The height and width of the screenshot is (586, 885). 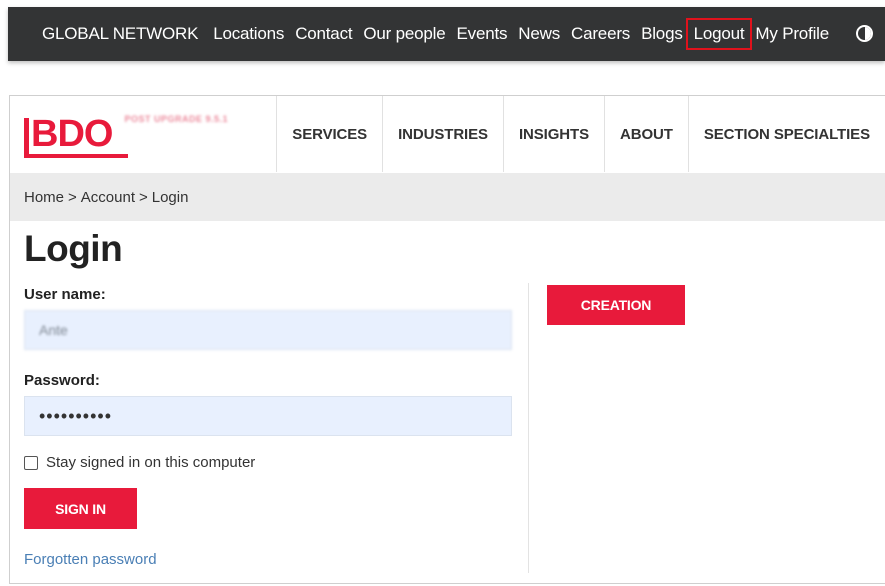 I want to click on our-people-link: Our people, so click(x=404, y=34).